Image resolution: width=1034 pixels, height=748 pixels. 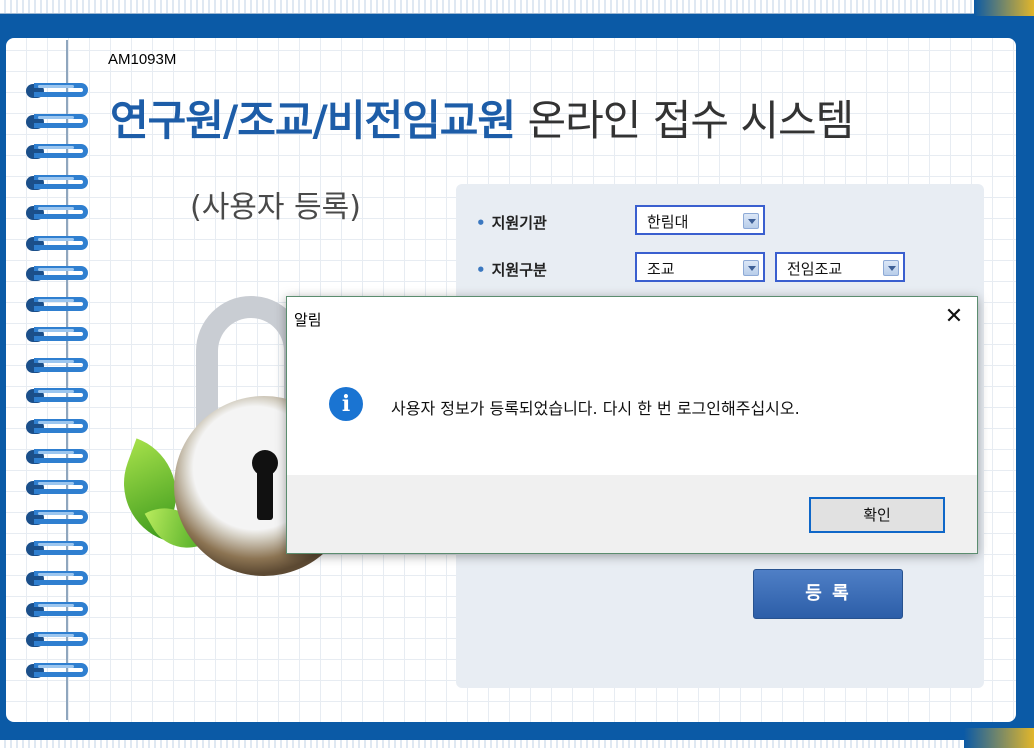 What do you see at coordinates (275, 207) in the screenshot?
I see `page-subtitle: (사용자 등록)` at bounding box center [275, 207].